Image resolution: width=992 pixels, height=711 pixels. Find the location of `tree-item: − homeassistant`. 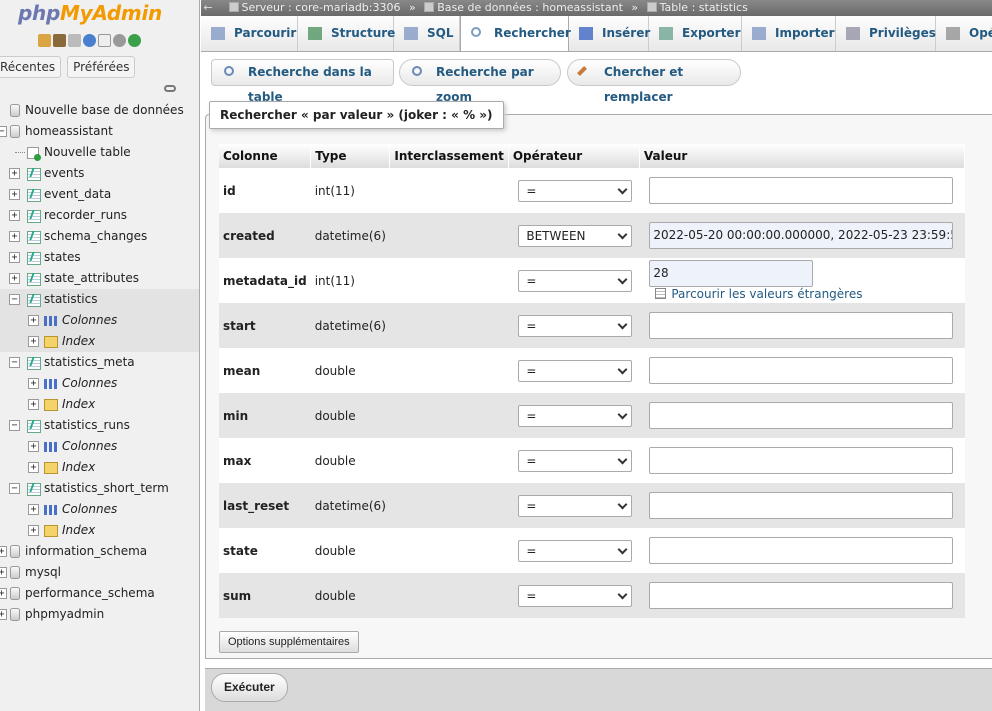

tree-item: − homeassistant is located at coordinates (99, 131).